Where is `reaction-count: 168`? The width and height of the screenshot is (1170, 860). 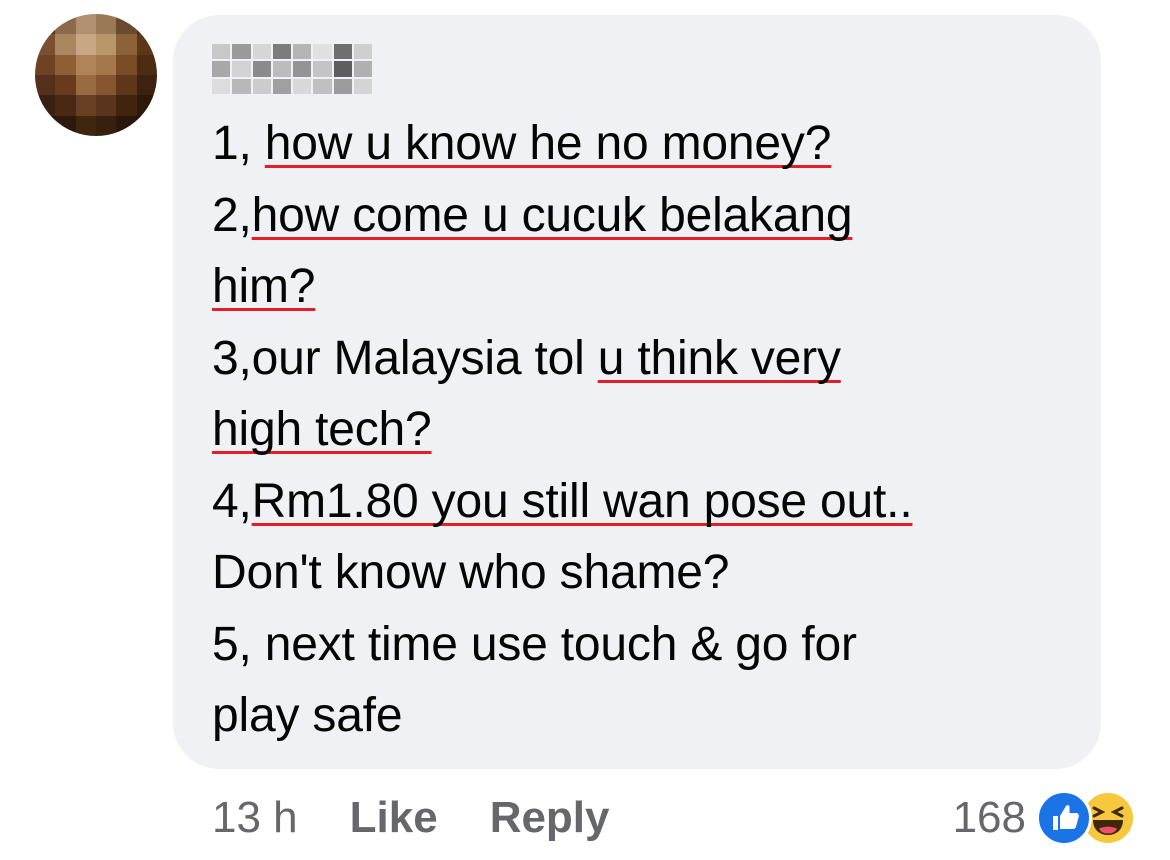
reaction-count: 168 is located at coordinates (989, 817).